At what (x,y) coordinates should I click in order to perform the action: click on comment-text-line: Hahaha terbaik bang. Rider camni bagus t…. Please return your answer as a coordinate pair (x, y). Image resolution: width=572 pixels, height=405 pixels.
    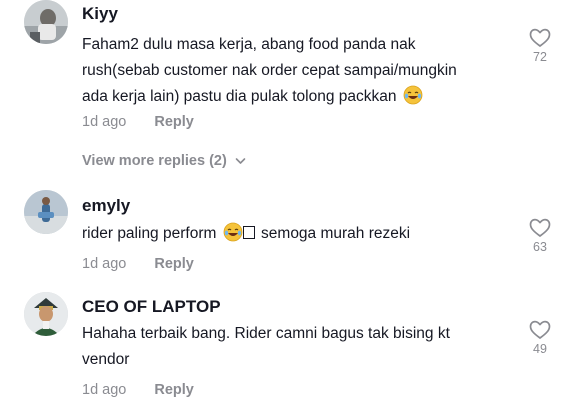
    Looking at the image, I should click on (266, 333).